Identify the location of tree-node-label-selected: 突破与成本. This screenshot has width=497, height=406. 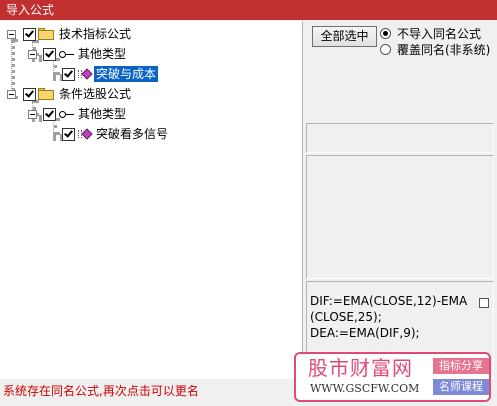
(126, 74).